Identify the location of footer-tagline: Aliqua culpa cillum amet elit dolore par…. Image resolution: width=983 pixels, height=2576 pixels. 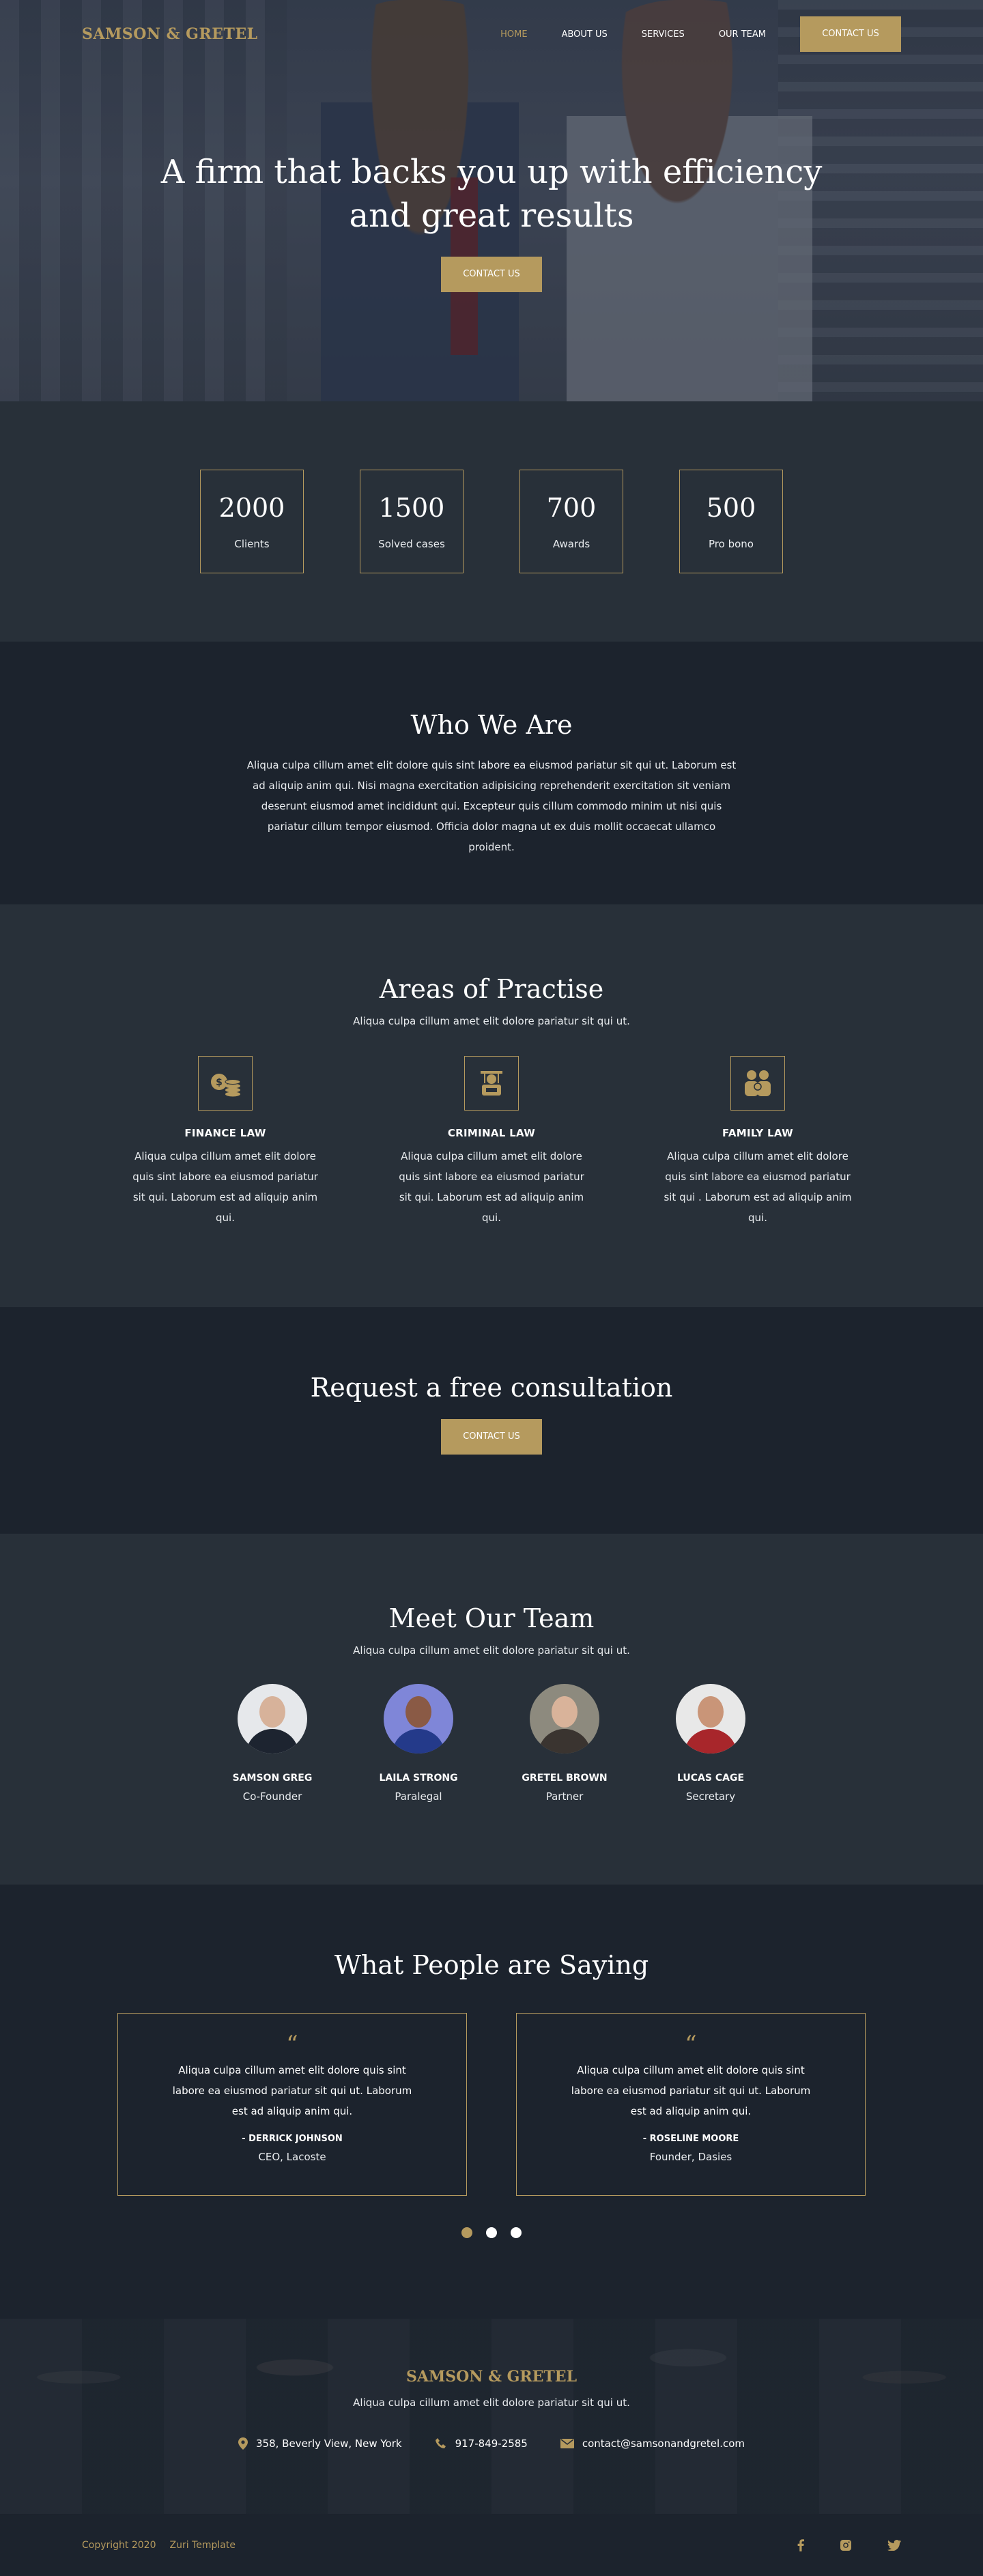
(491, 2402).